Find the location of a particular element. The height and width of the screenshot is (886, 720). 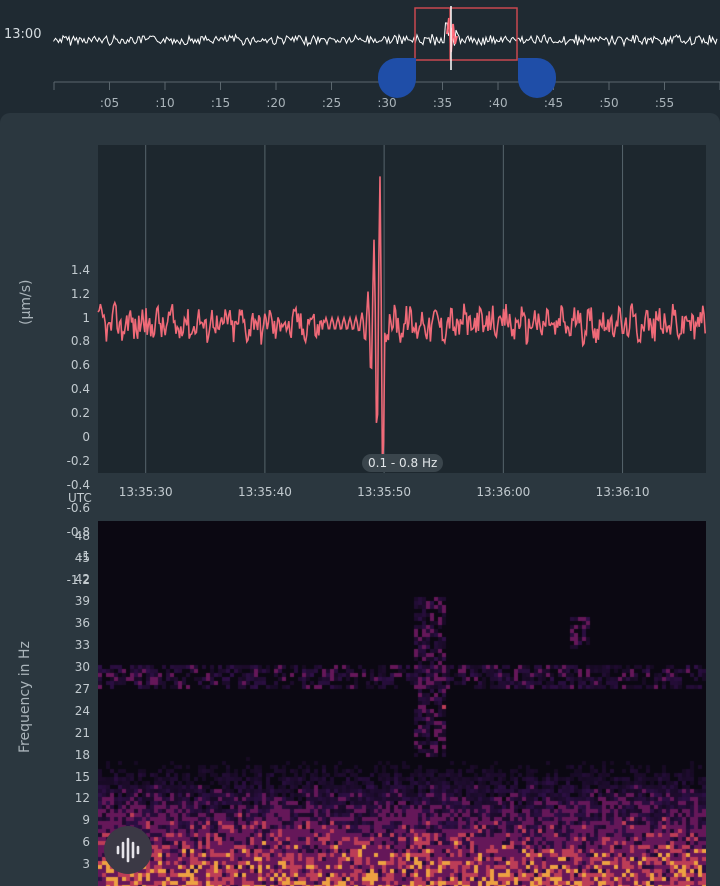

overview-tick-label: :20 is located at coordinates (276, 103).